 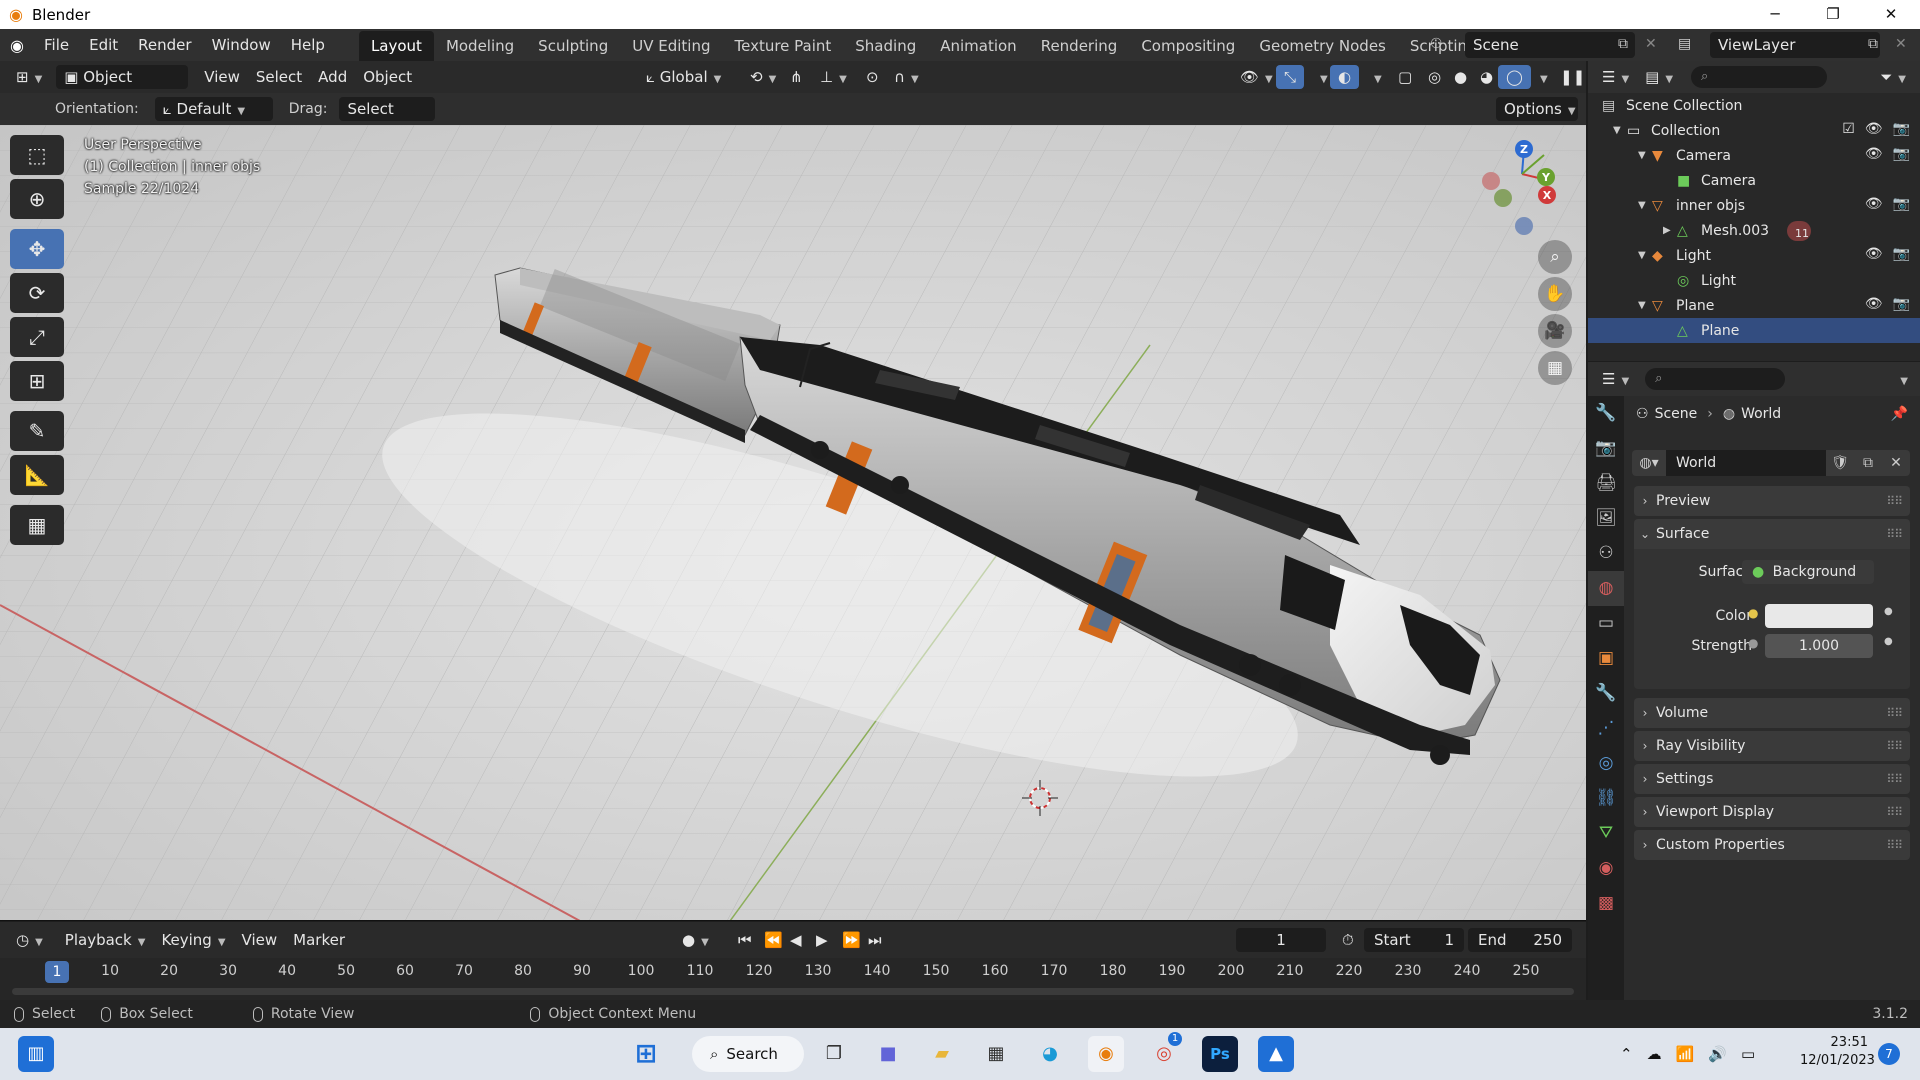 I want to click on move-icon: ✥, so click(x=37, y=249).